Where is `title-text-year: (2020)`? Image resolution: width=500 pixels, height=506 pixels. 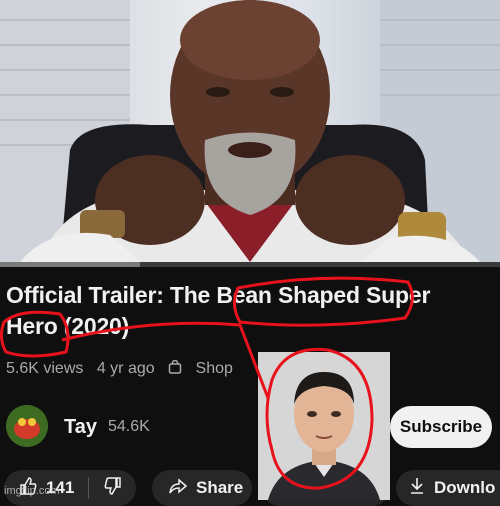
title-text-year: (2020) is located at coordinates (93, 326).